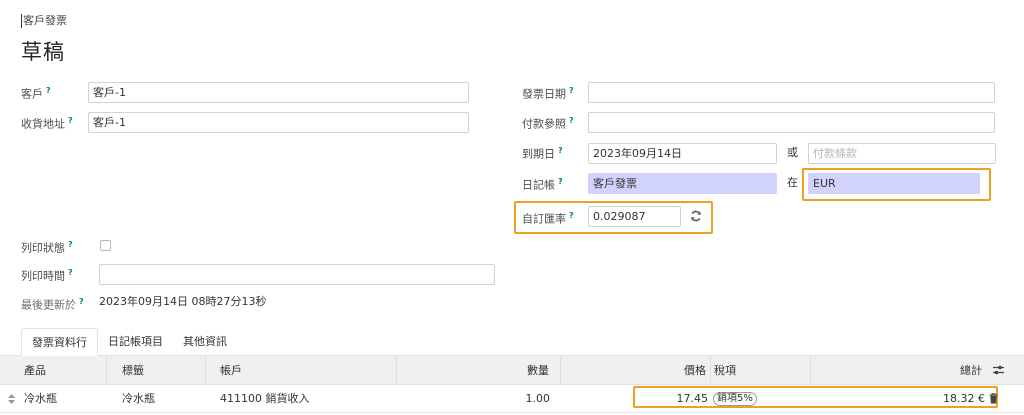 This screenshot has height=415, width=1024. I want to click on customer-label: 客戶?, so click(36, 93).